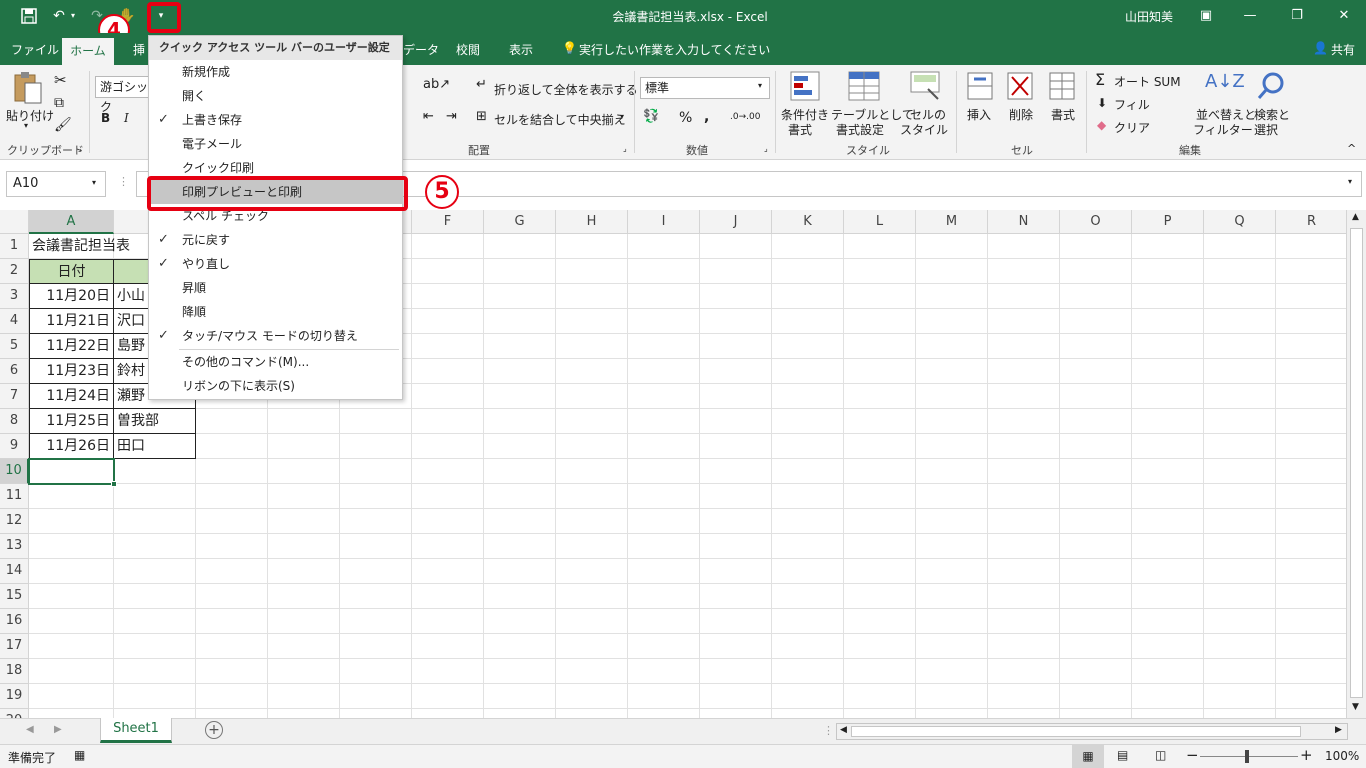 This screenshot has height=768, width=1366. I want to click on orientation-icon: ab↗, so click(436, 84).